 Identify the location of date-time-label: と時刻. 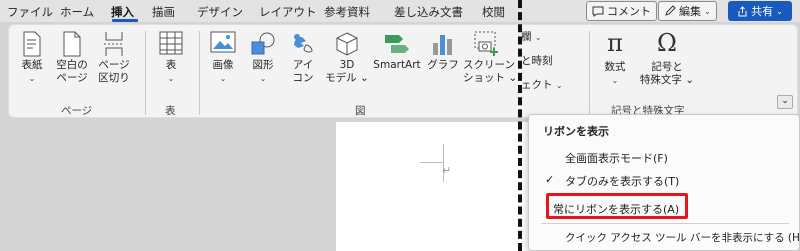
(537, 61).